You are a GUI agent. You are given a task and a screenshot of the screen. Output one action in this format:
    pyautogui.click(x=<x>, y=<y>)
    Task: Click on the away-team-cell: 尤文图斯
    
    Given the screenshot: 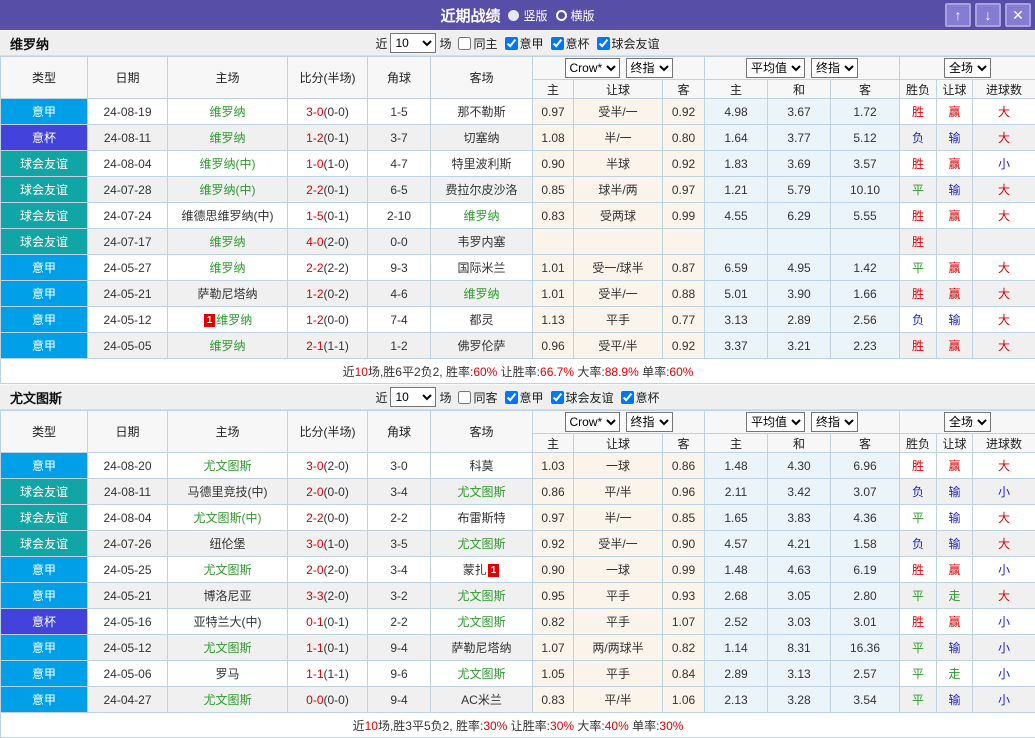 What is the action you would take?
    pyautogui.click(x=481, y=491)
    